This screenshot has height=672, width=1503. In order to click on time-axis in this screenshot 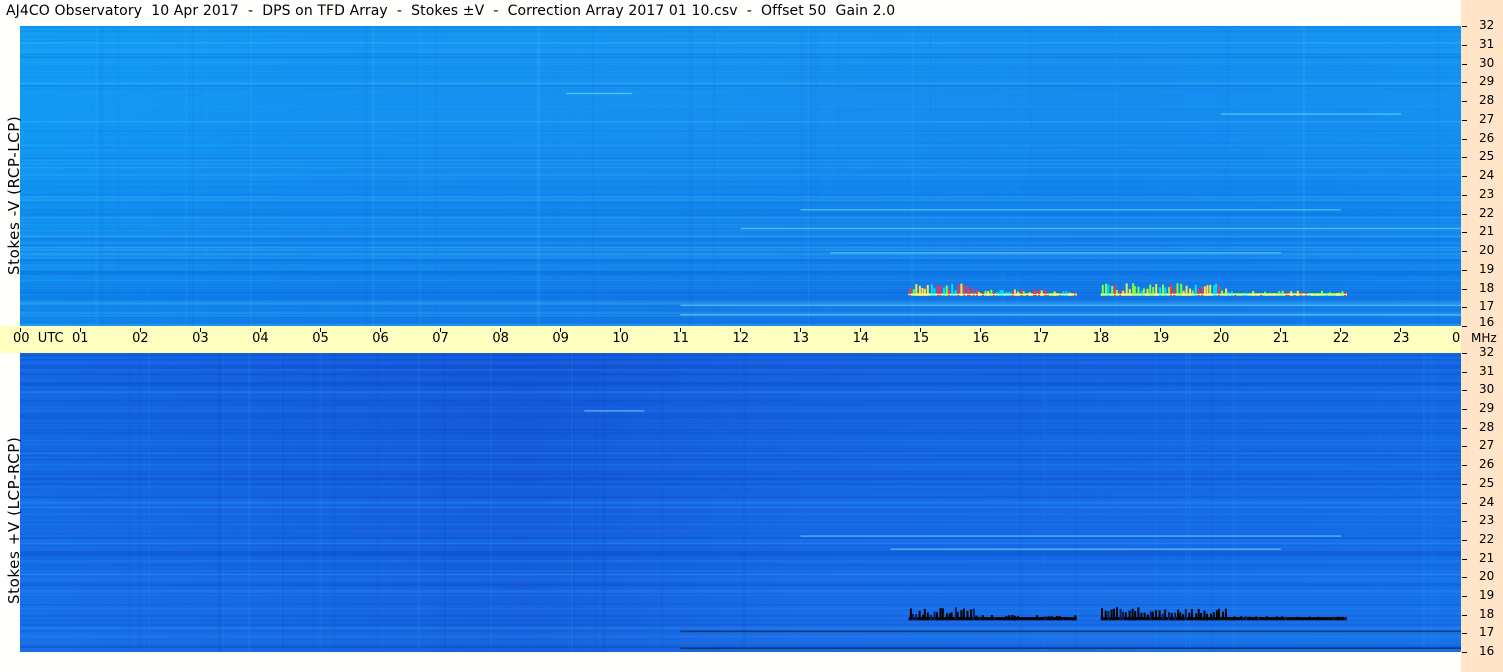, I will do `click(731, 339)`.